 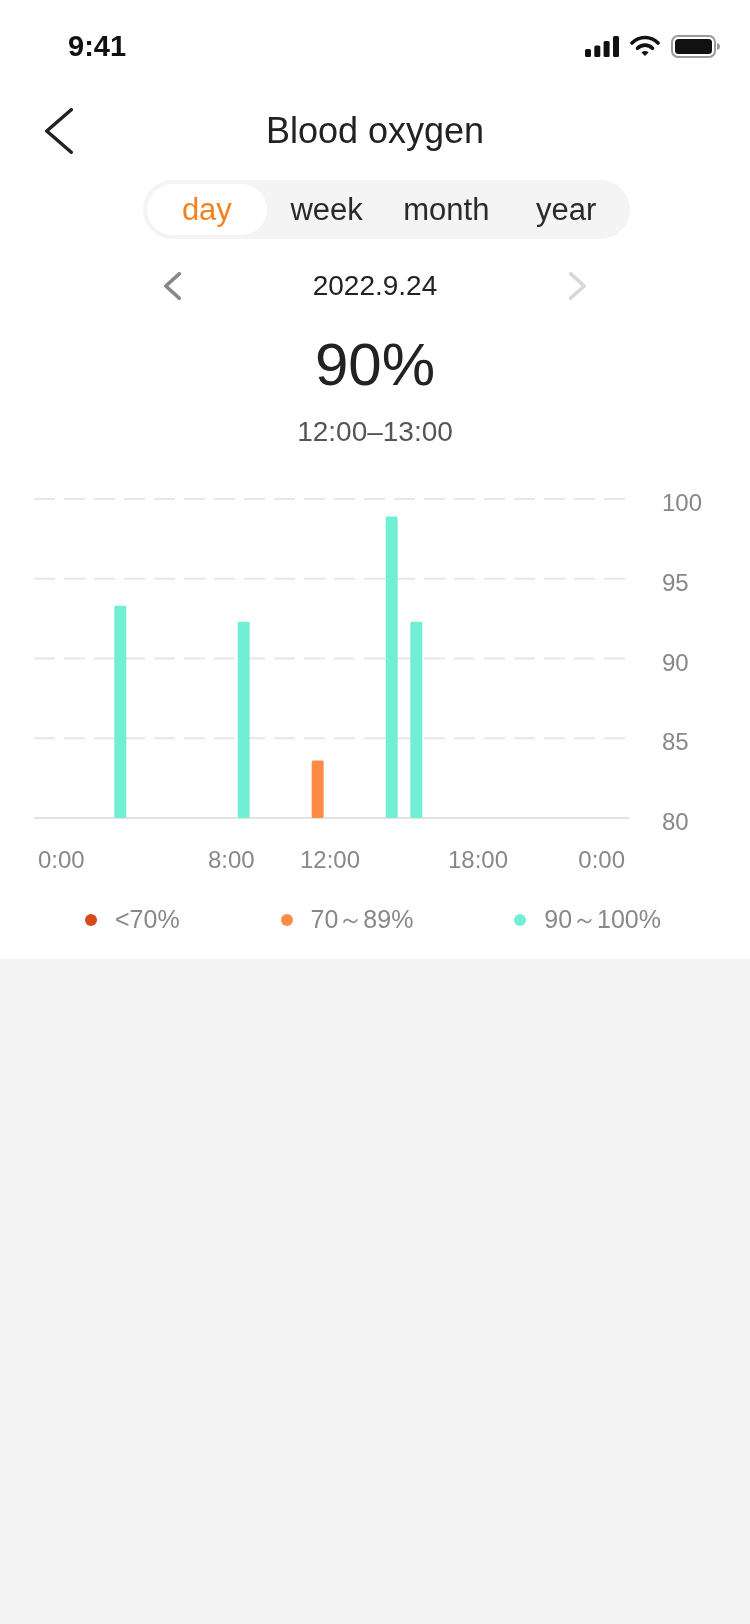 What do you see at coordinates (675, 662) in the screenshot?
I see `y-axis-label: 90` at bounding box center [675, 662].